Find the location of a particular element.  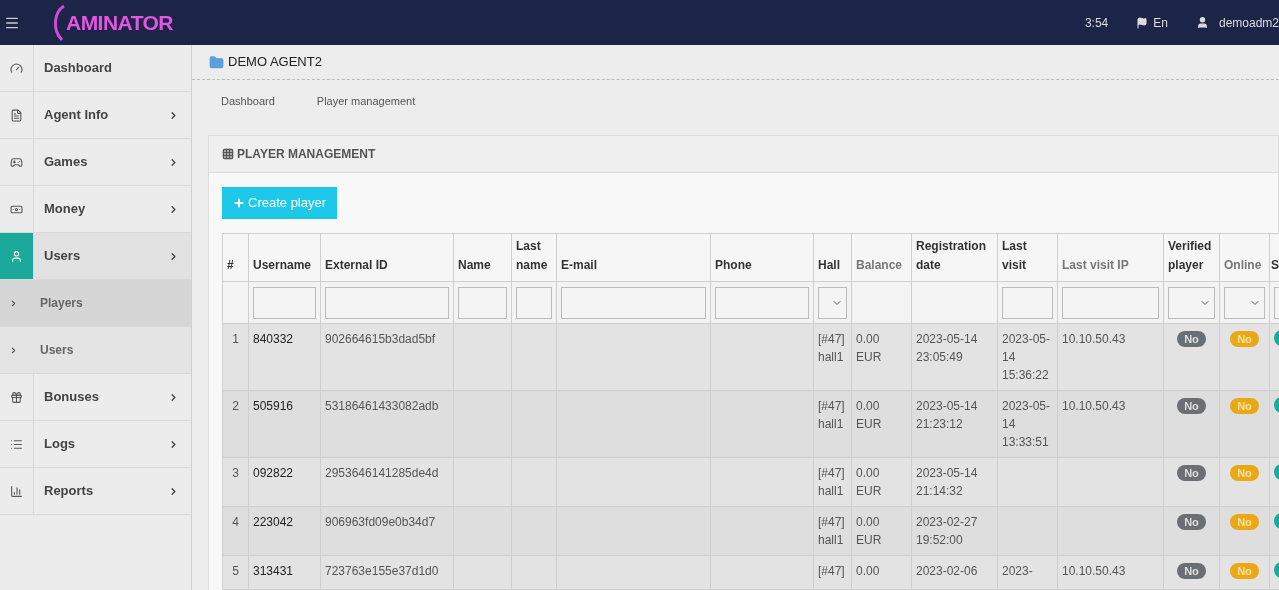

sidebar-item: Agent Info is located at coordinates (95, 115).